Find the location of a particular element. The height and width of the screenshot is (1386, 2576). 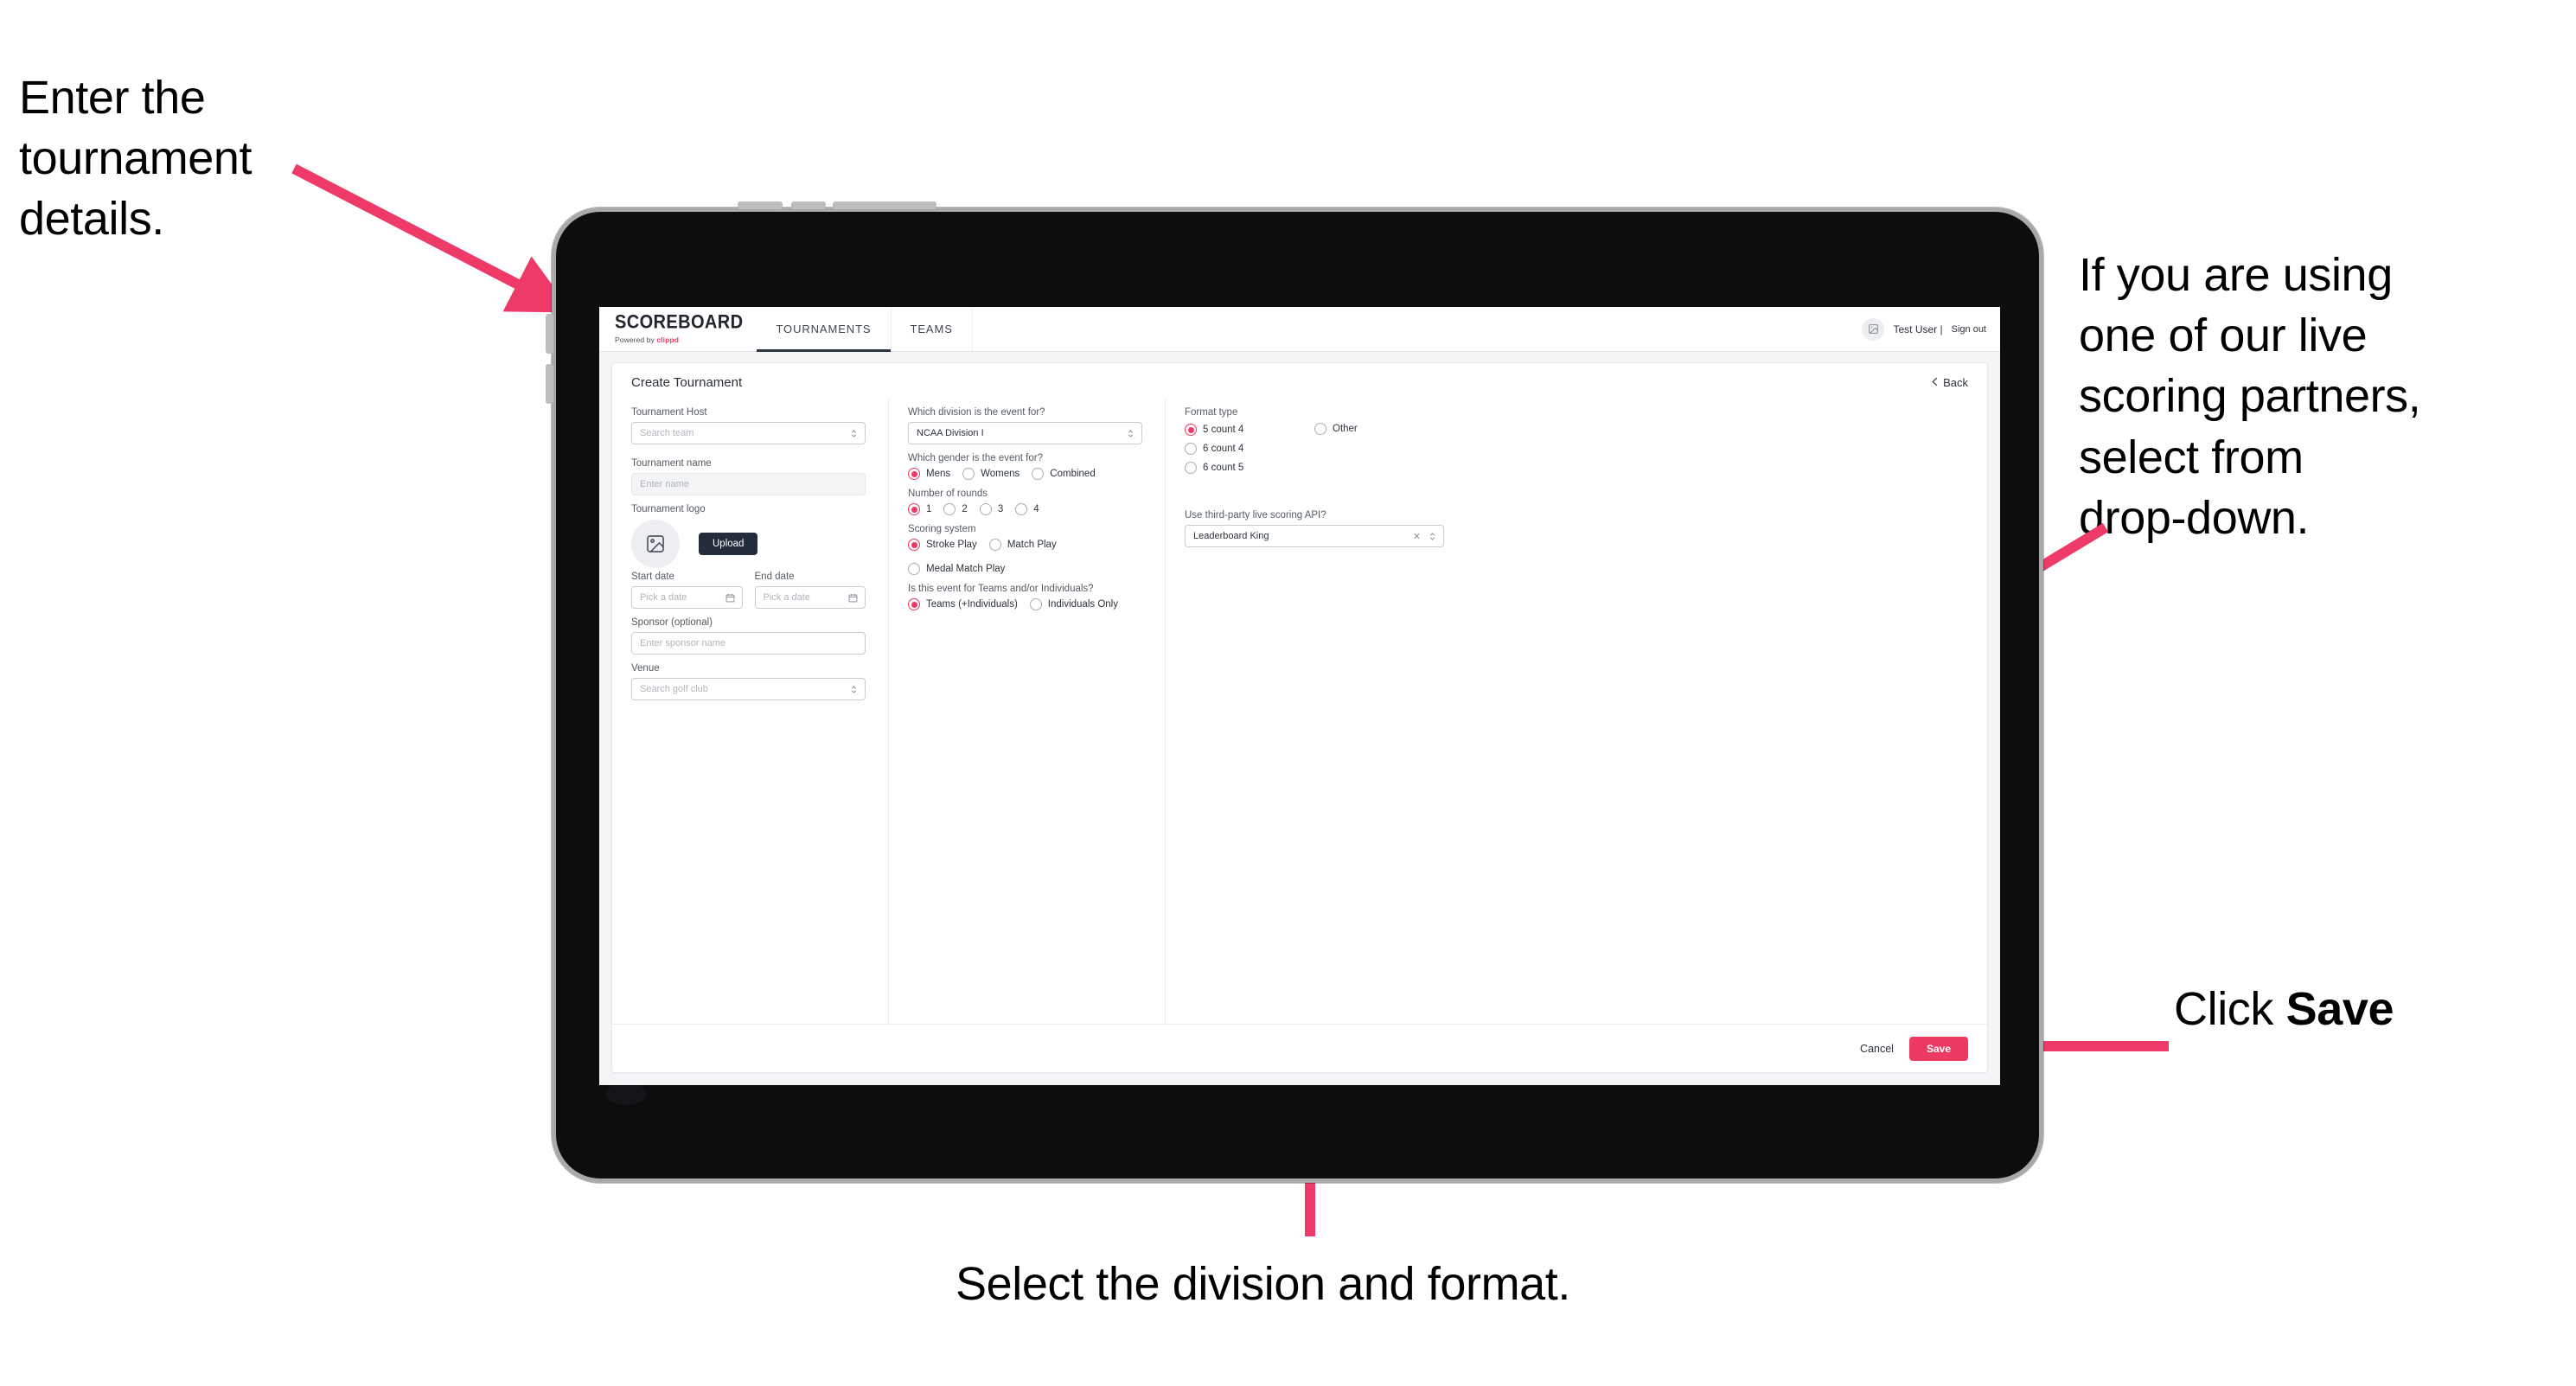

tournament-name-input: Enter name is located at coordinates (749, 484).